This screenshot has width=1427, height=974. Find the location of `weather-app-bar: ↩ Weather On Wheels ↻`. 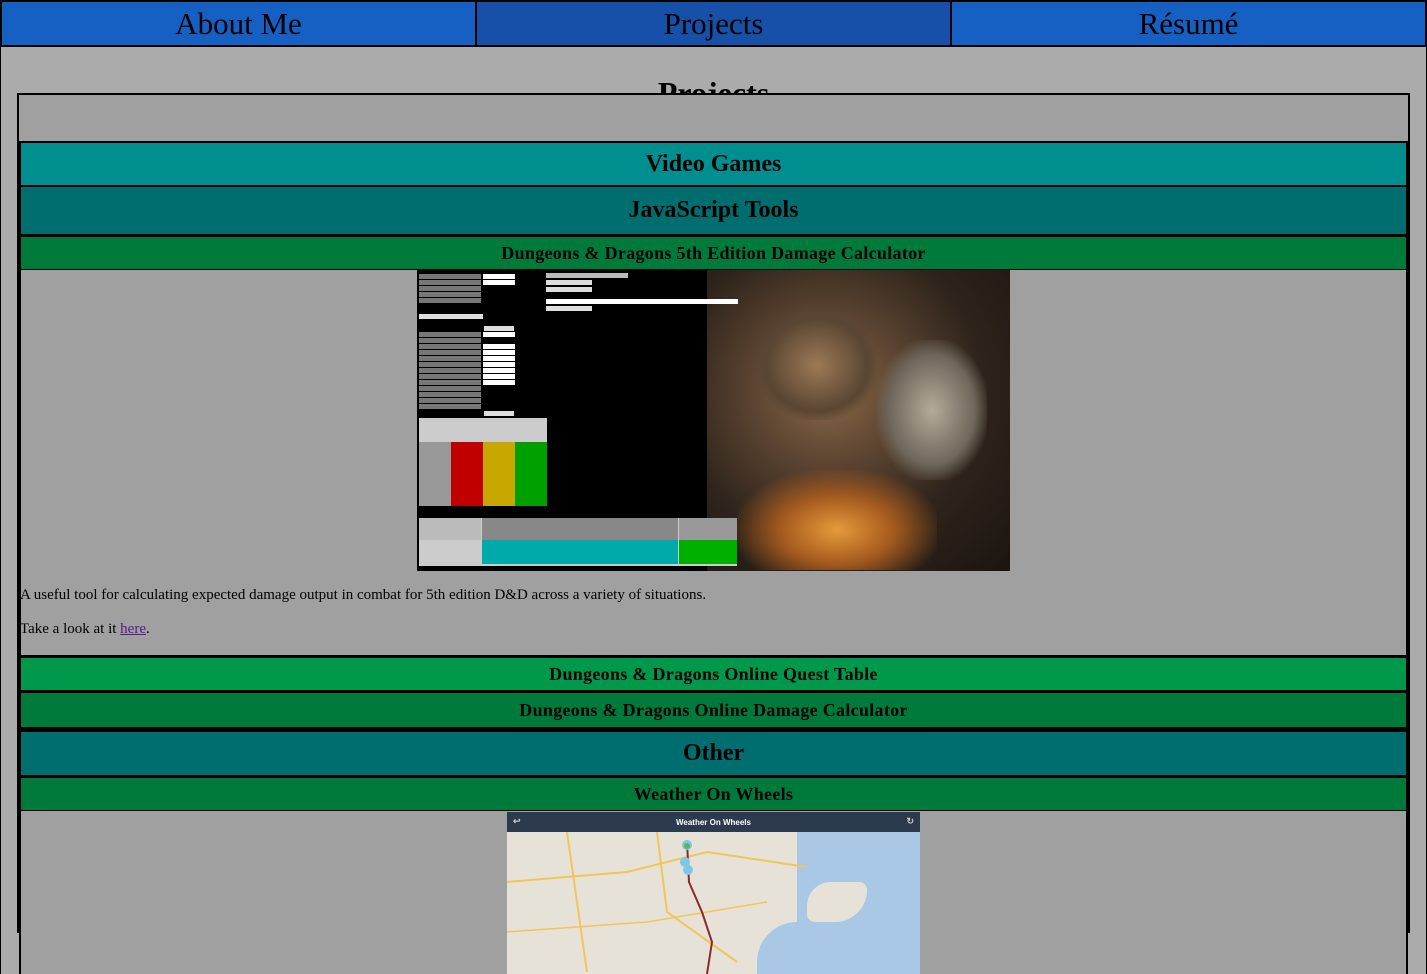

weather-app-bar: ↩ Weather On Wheels ↻ is located at coordinates (713, 822).